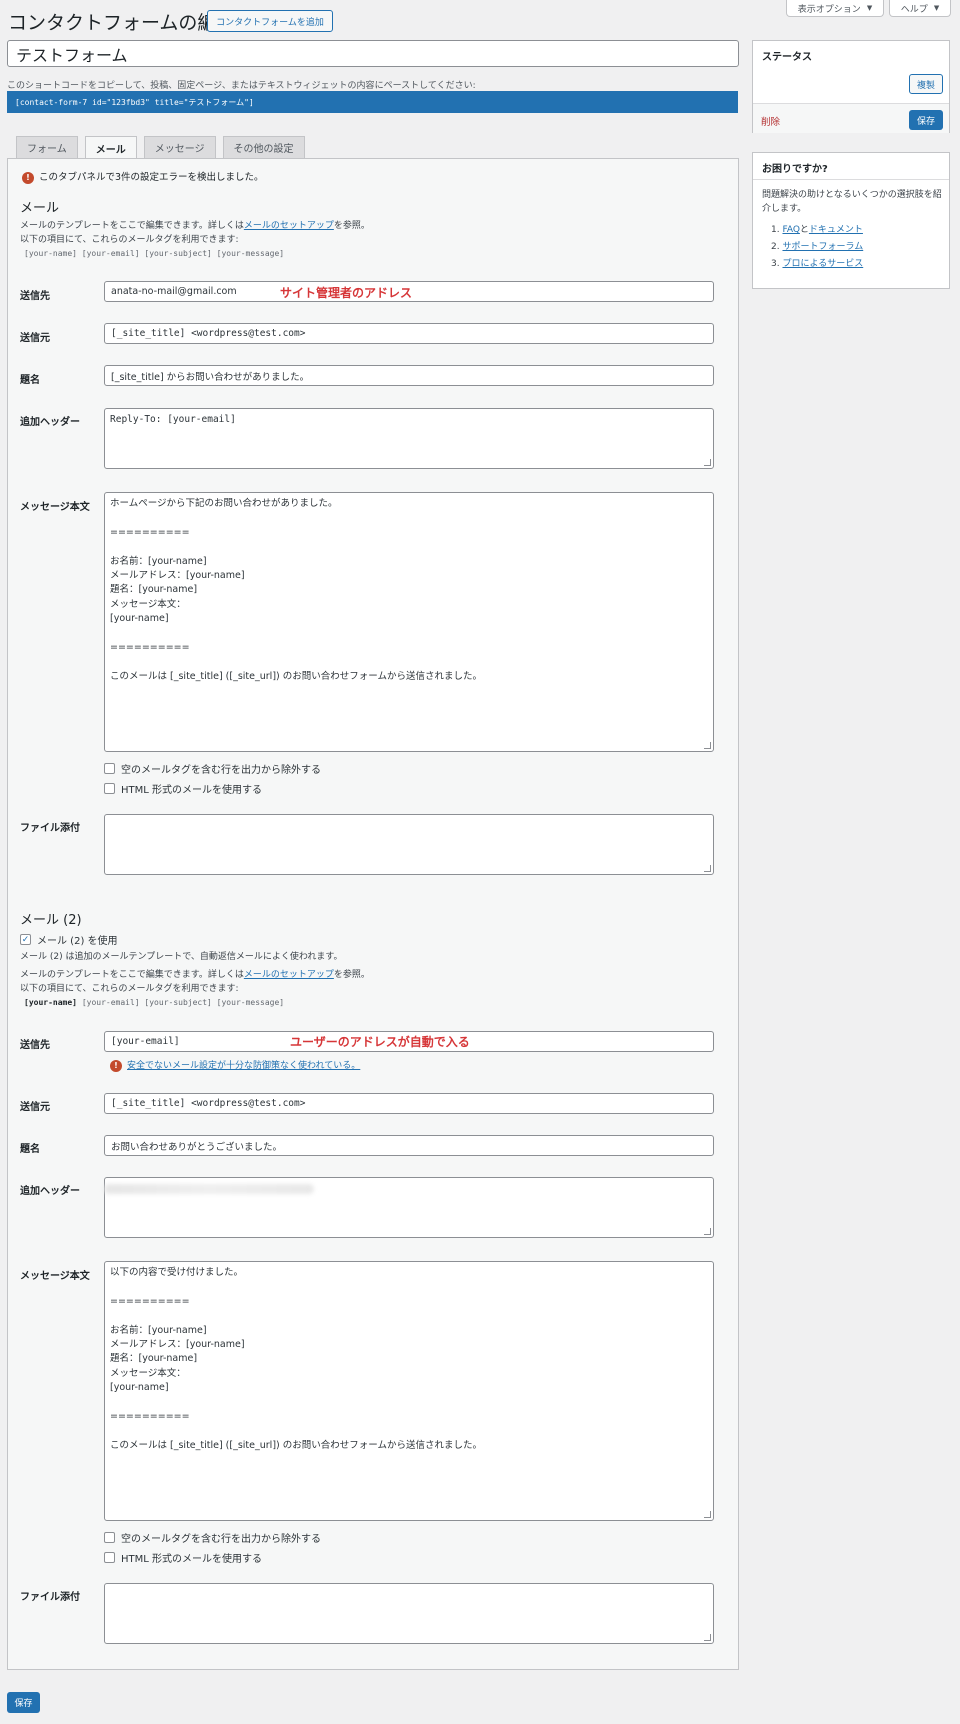 The image size is (960, 1724). I want to click on tab-additional-settings: その他の設定, so click(263, 147).